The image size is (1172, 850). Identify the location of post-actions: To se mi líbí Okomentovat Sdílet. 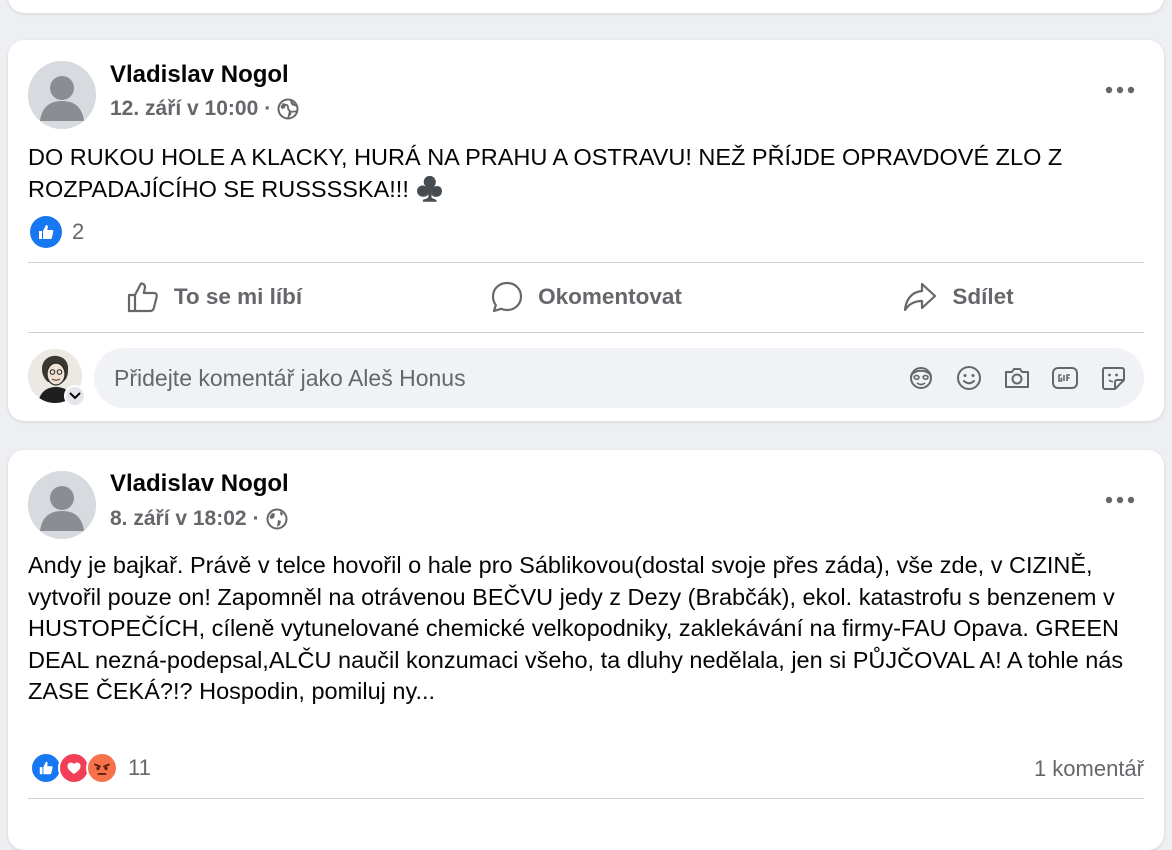
(586, 297).